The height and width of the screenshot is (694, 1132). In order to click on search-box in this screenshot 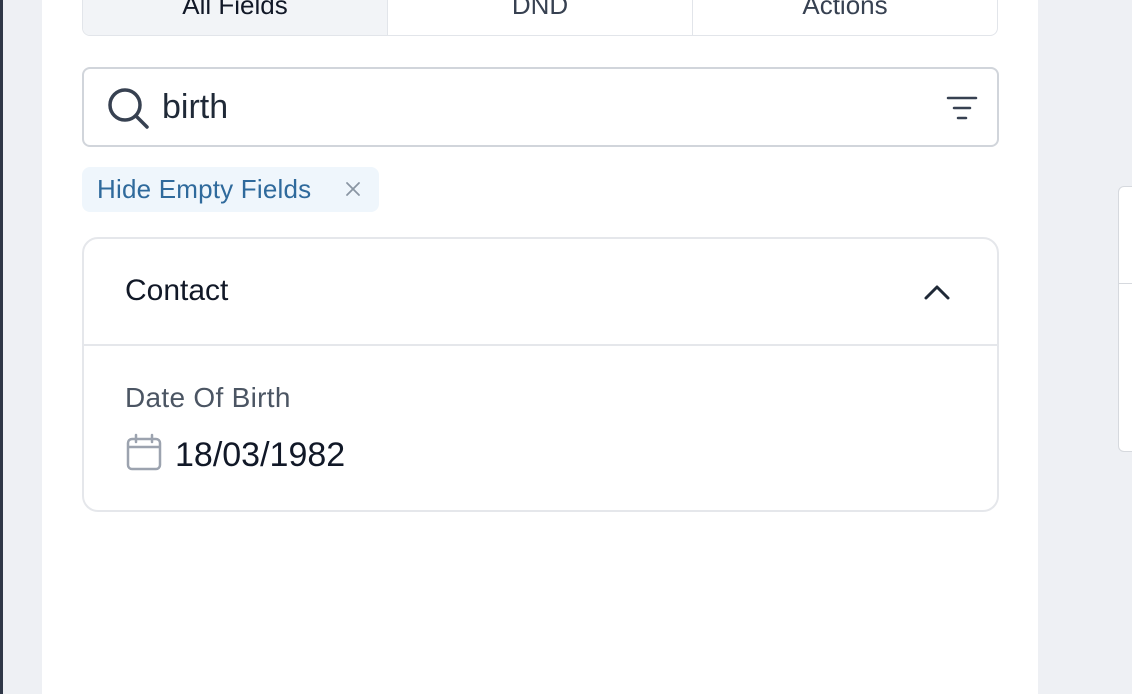, I will do `click(540, 107)`.